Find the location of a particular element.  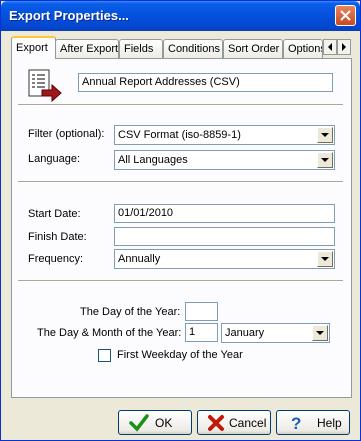

x-icon is located at coordinates (216, 423).